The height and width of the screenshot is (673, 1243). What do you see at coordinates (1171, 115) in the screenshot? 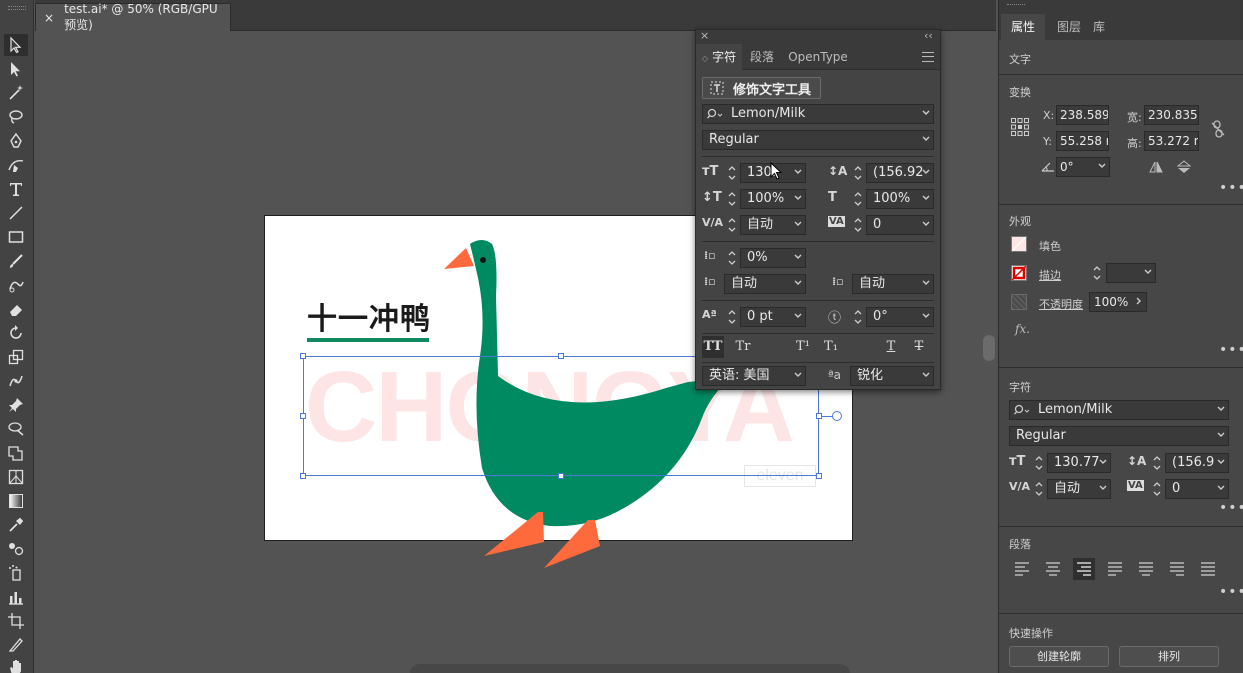
I see `width-field: 230.835` at bounding box center [1171, 115].